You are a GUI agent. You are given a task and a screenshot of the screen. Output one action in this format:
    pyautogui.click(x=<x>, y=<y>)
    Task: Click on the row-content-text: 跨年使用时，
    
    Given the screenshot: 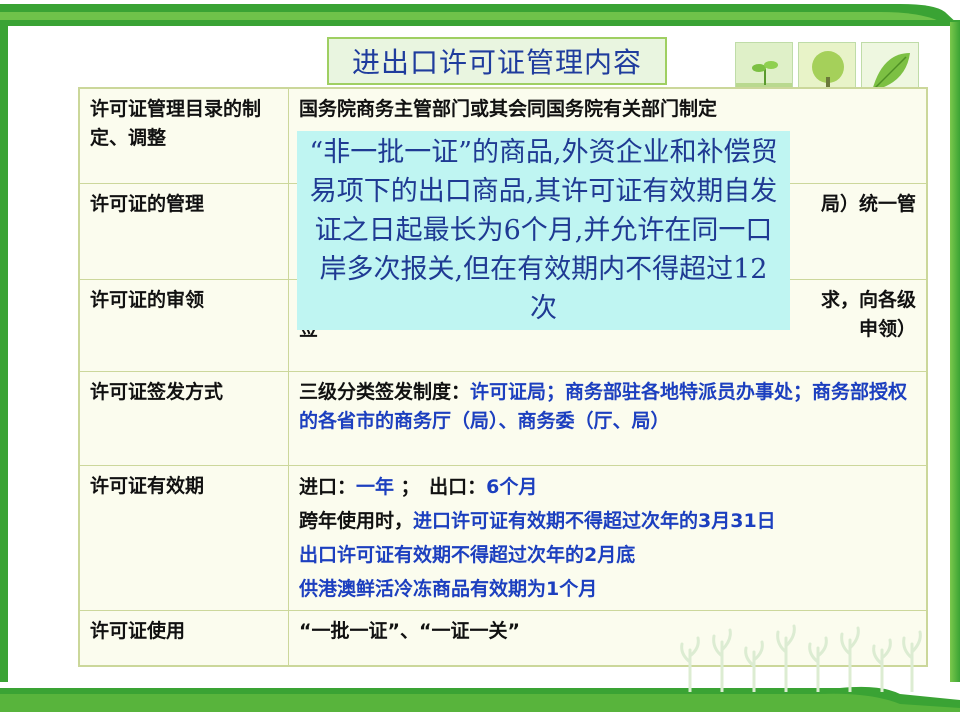 What is the action you would take?
    pyautogui.click(x=356, y=520)
    